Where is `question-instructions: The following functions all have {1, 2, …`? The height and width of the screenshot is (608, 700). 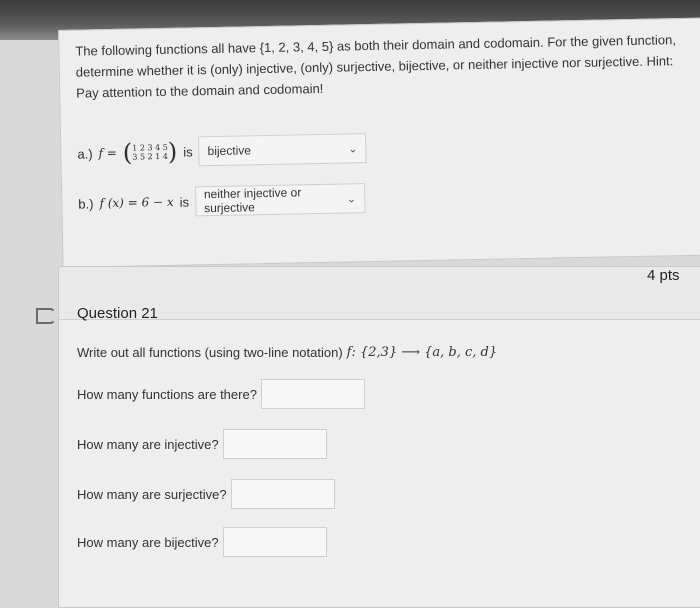
question-instructions: The following functions all have {1, 2, … is located at coordinates (385, 66).